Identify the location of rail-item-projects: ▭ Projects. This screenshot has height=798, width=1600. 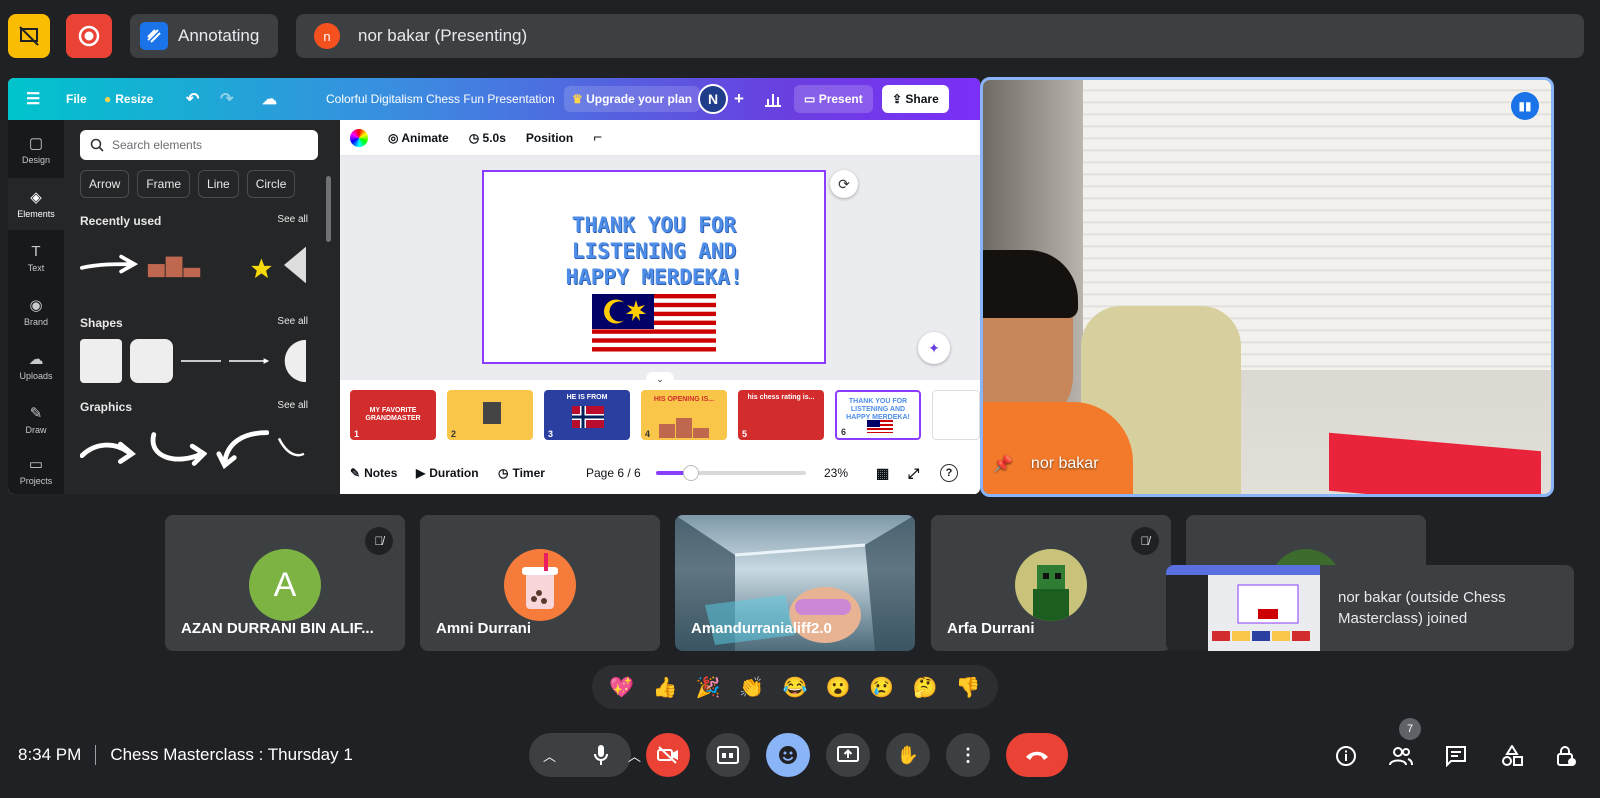
(36, 471).